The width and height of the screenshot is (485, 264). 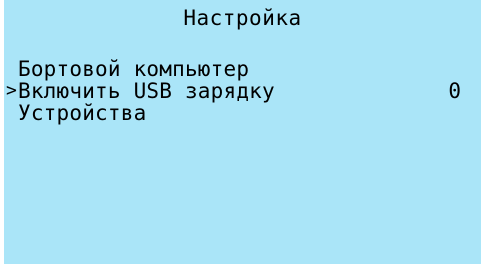 What do you see at coordinates (146, 91) in the screenshot?
I see `menu-item-label: Включить USB зарядку` at bounding box center [146, 91].